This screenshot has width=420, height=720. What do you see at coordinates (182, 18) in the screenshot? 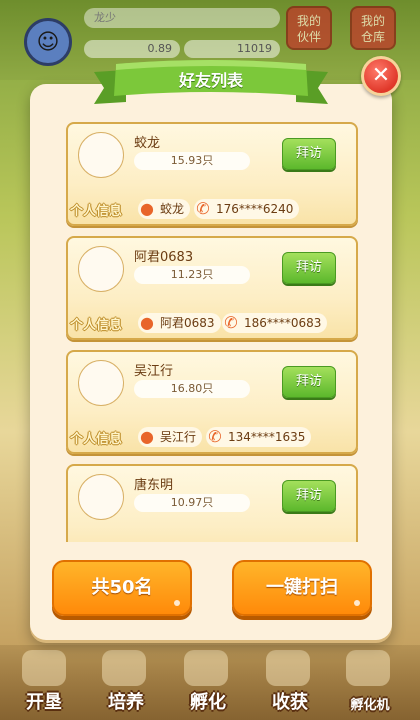
I see `player-name: 龙少` at bounding box center [182, 18].